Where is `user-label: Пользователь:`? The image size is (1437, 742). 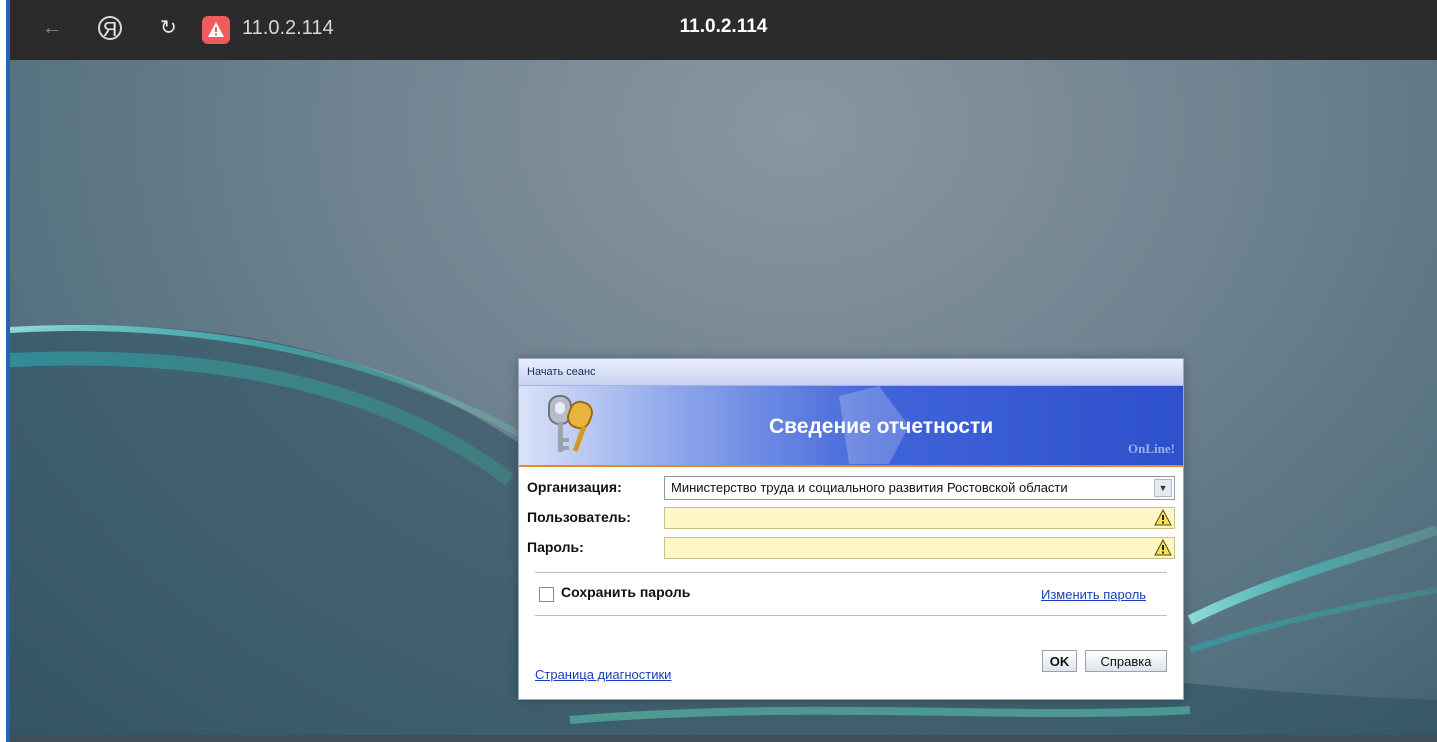
user-label: Пользователь: is located at coordinates (579, 517).